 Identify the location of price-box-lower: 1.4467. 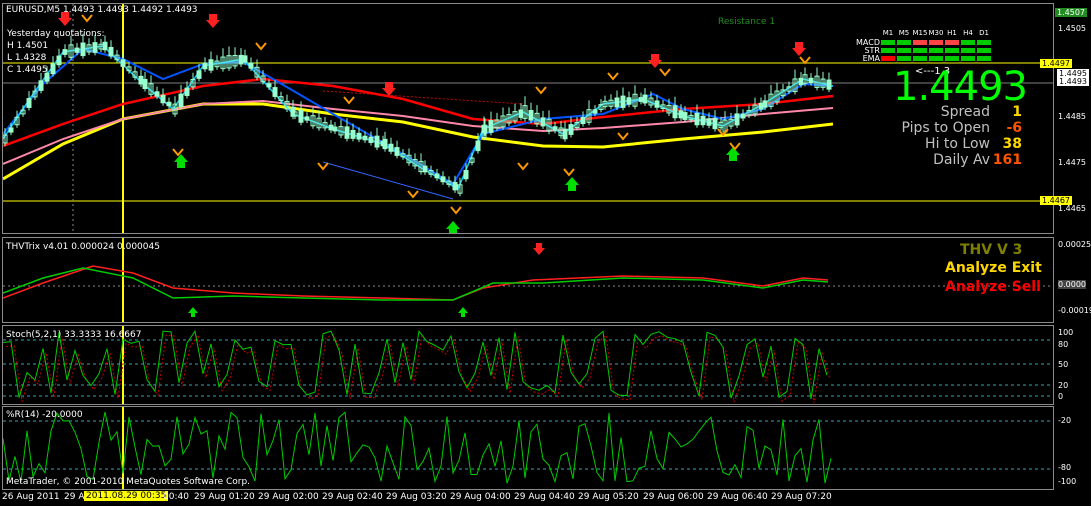
(1056, 200).